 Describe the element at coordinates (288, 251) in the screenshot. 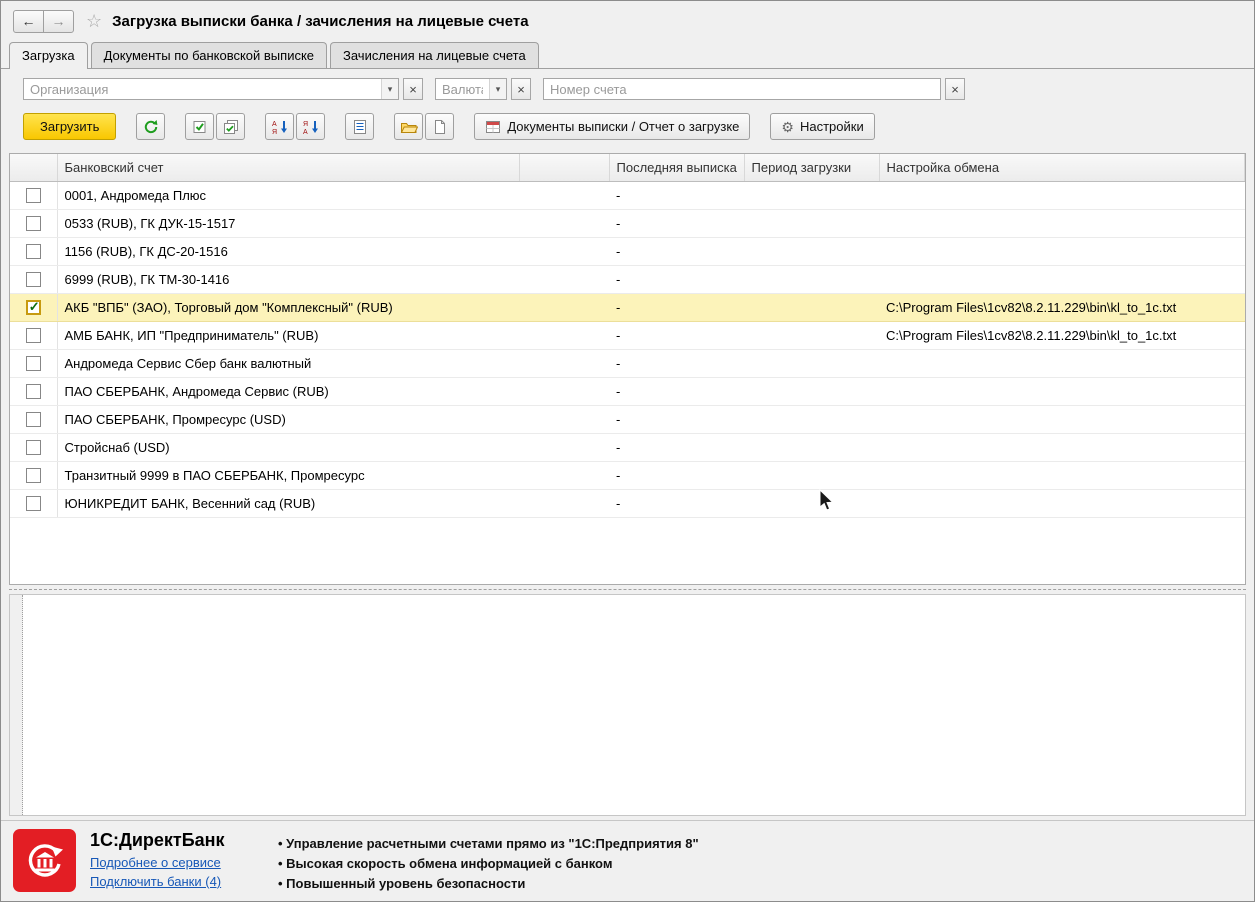

I see `bank-account-cell: 1156 (RUB), ГК ДС-20-1516` at that location.